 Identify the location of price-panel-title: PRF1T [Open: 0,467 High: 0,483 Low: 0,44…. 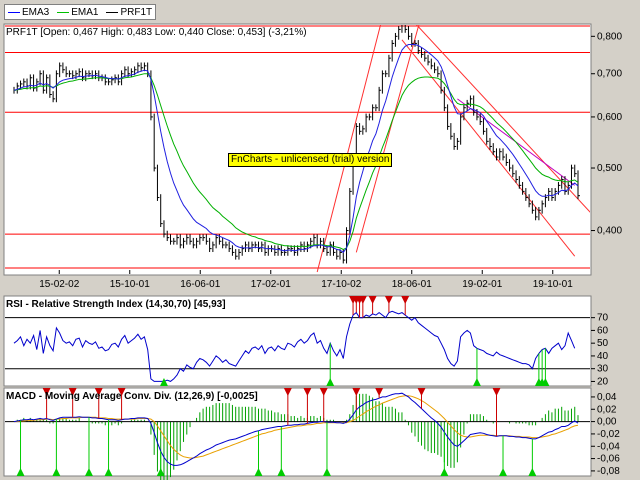
(156, 32).